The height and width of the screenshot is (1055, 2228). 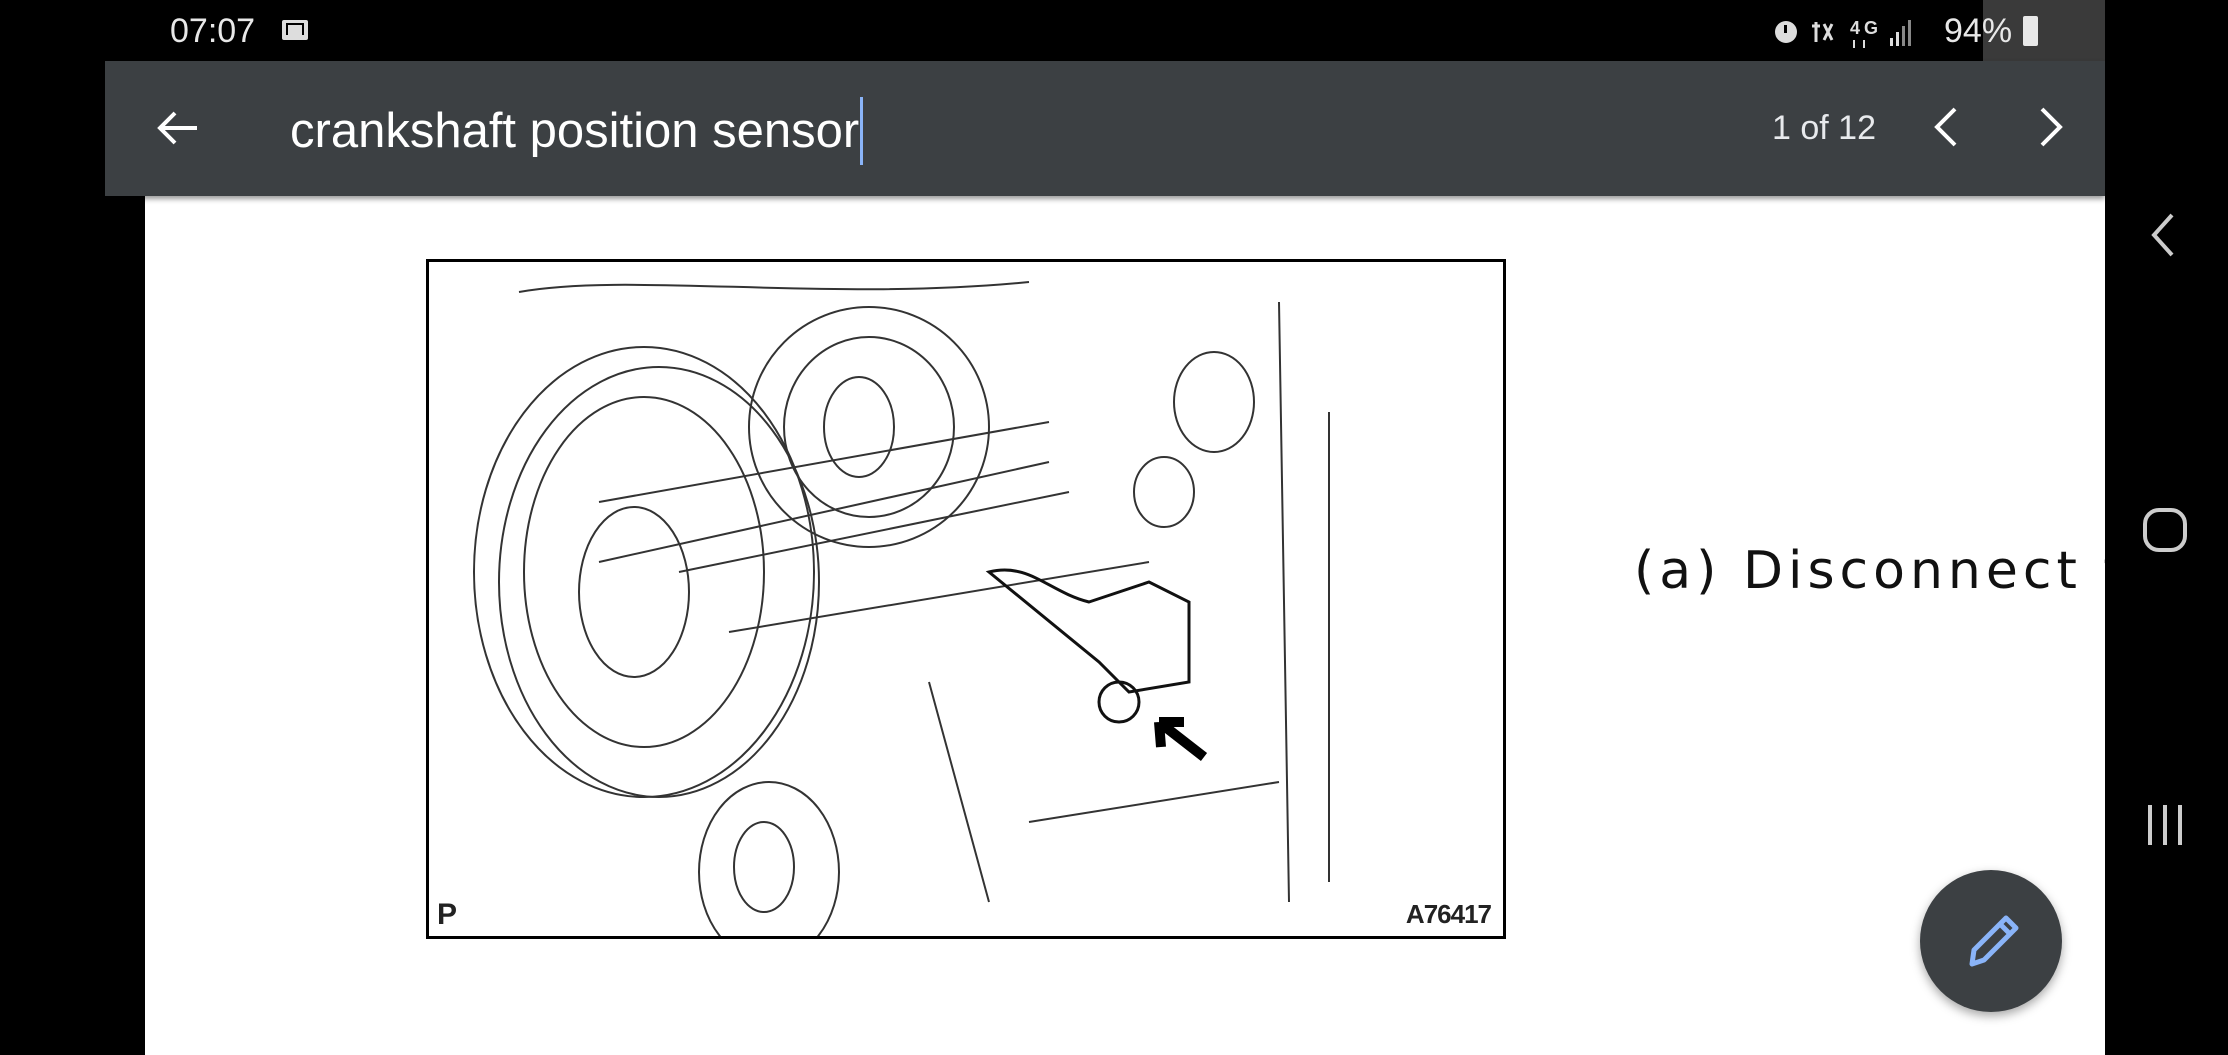 I want to click on back-button, so click(x=178, y=128).